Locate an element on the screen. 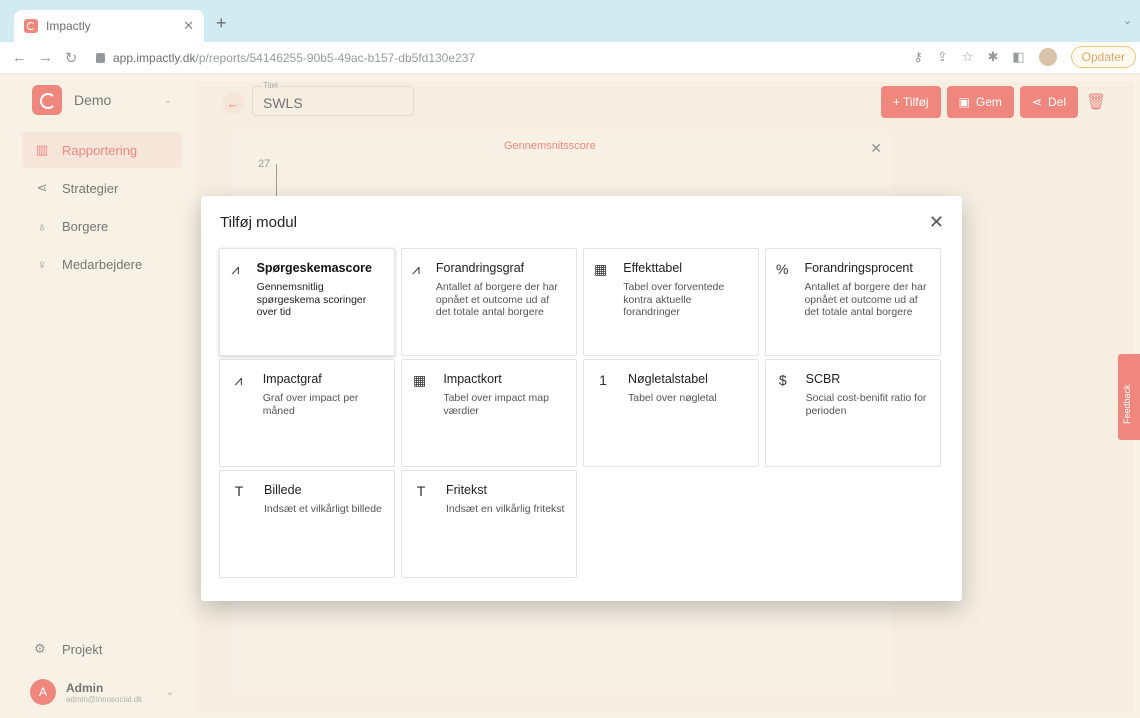 This screenshot has width=1140, height=718. module-description: Indsæt et vilkårligt billede is located at coordinates (323, 509).